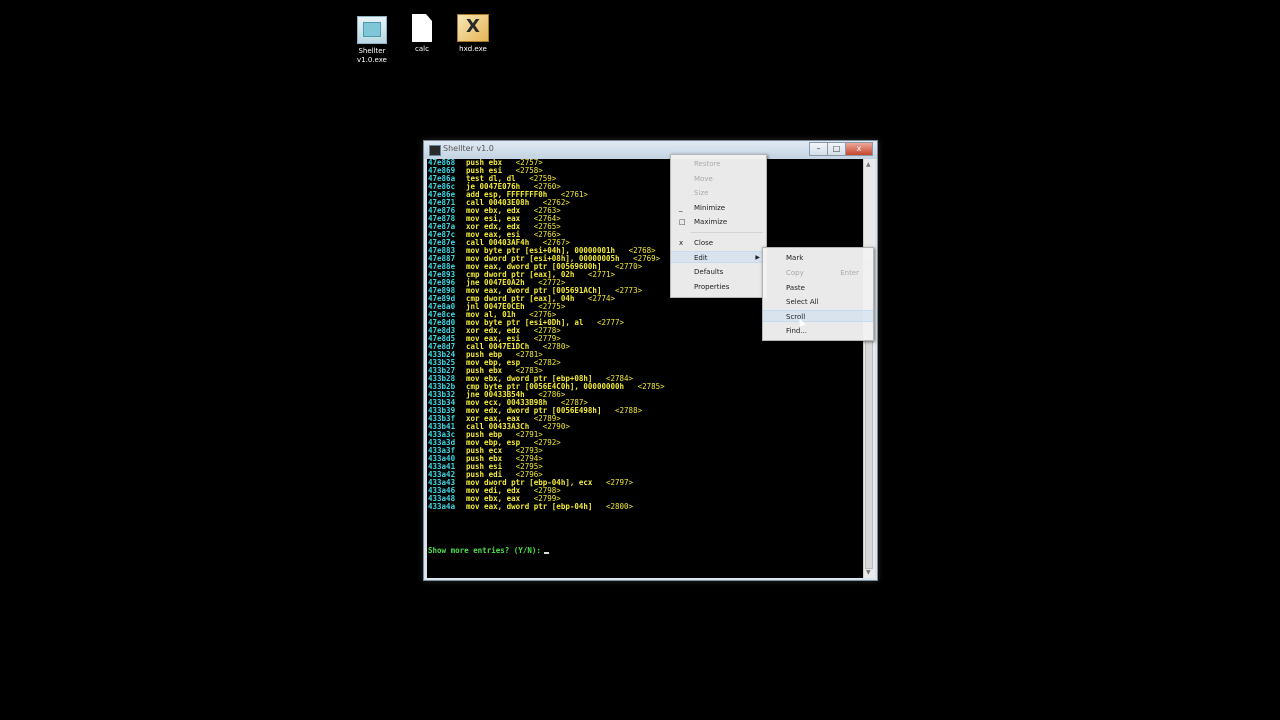 This screenshot has width=1280, height=720. I want to click on scroll-down-icon: ▼, so click(868, 572).